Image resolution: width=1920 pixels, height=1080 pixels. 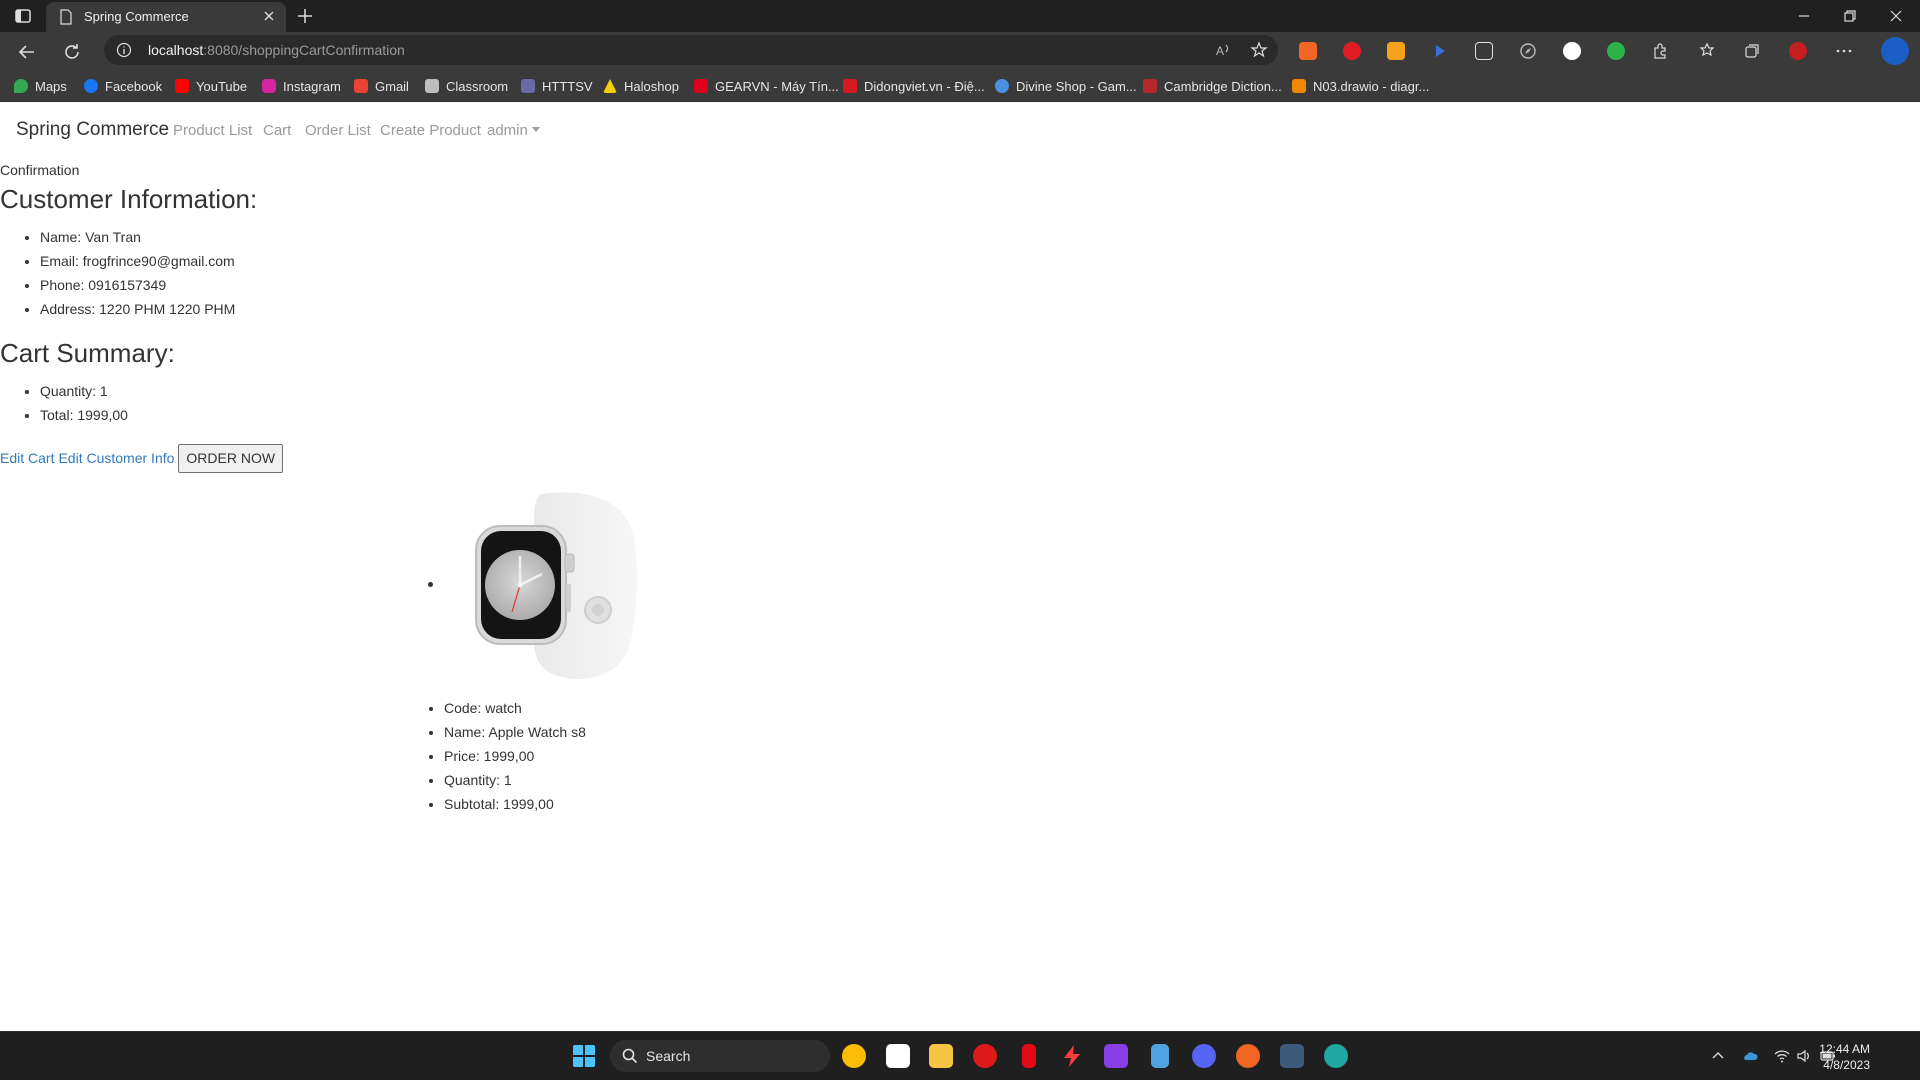 I want to click on app-red-icon, so click(x=985, y=1056).